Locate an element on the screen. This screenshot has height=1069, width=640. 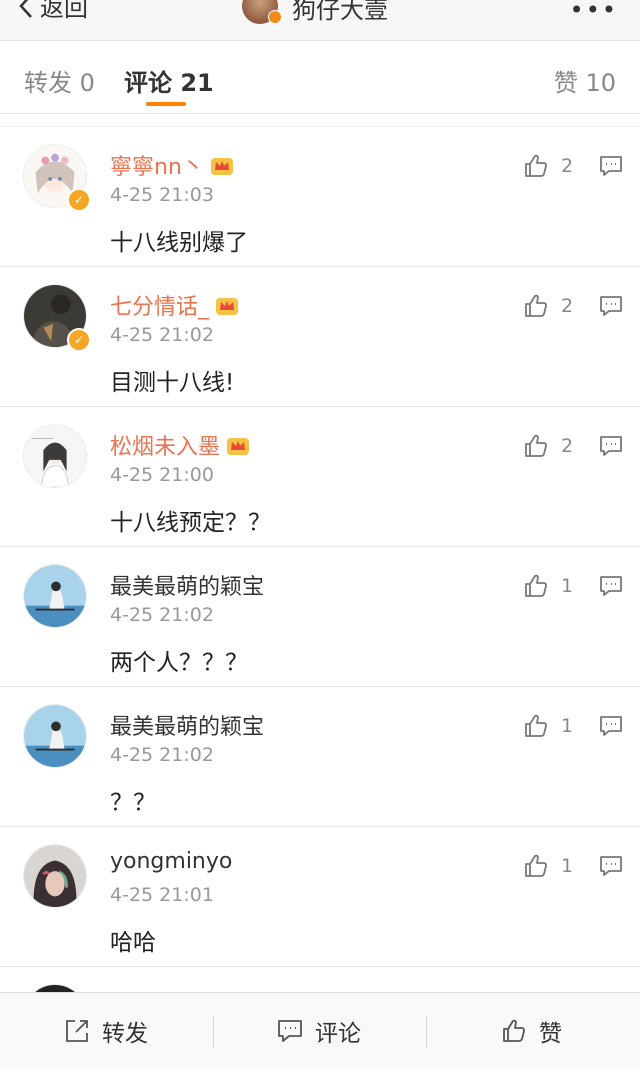
comment-item: ✓ 寧寧nn丶 4-25 21:03 十八线别爆了 2 is located at coordinates (320, 197).